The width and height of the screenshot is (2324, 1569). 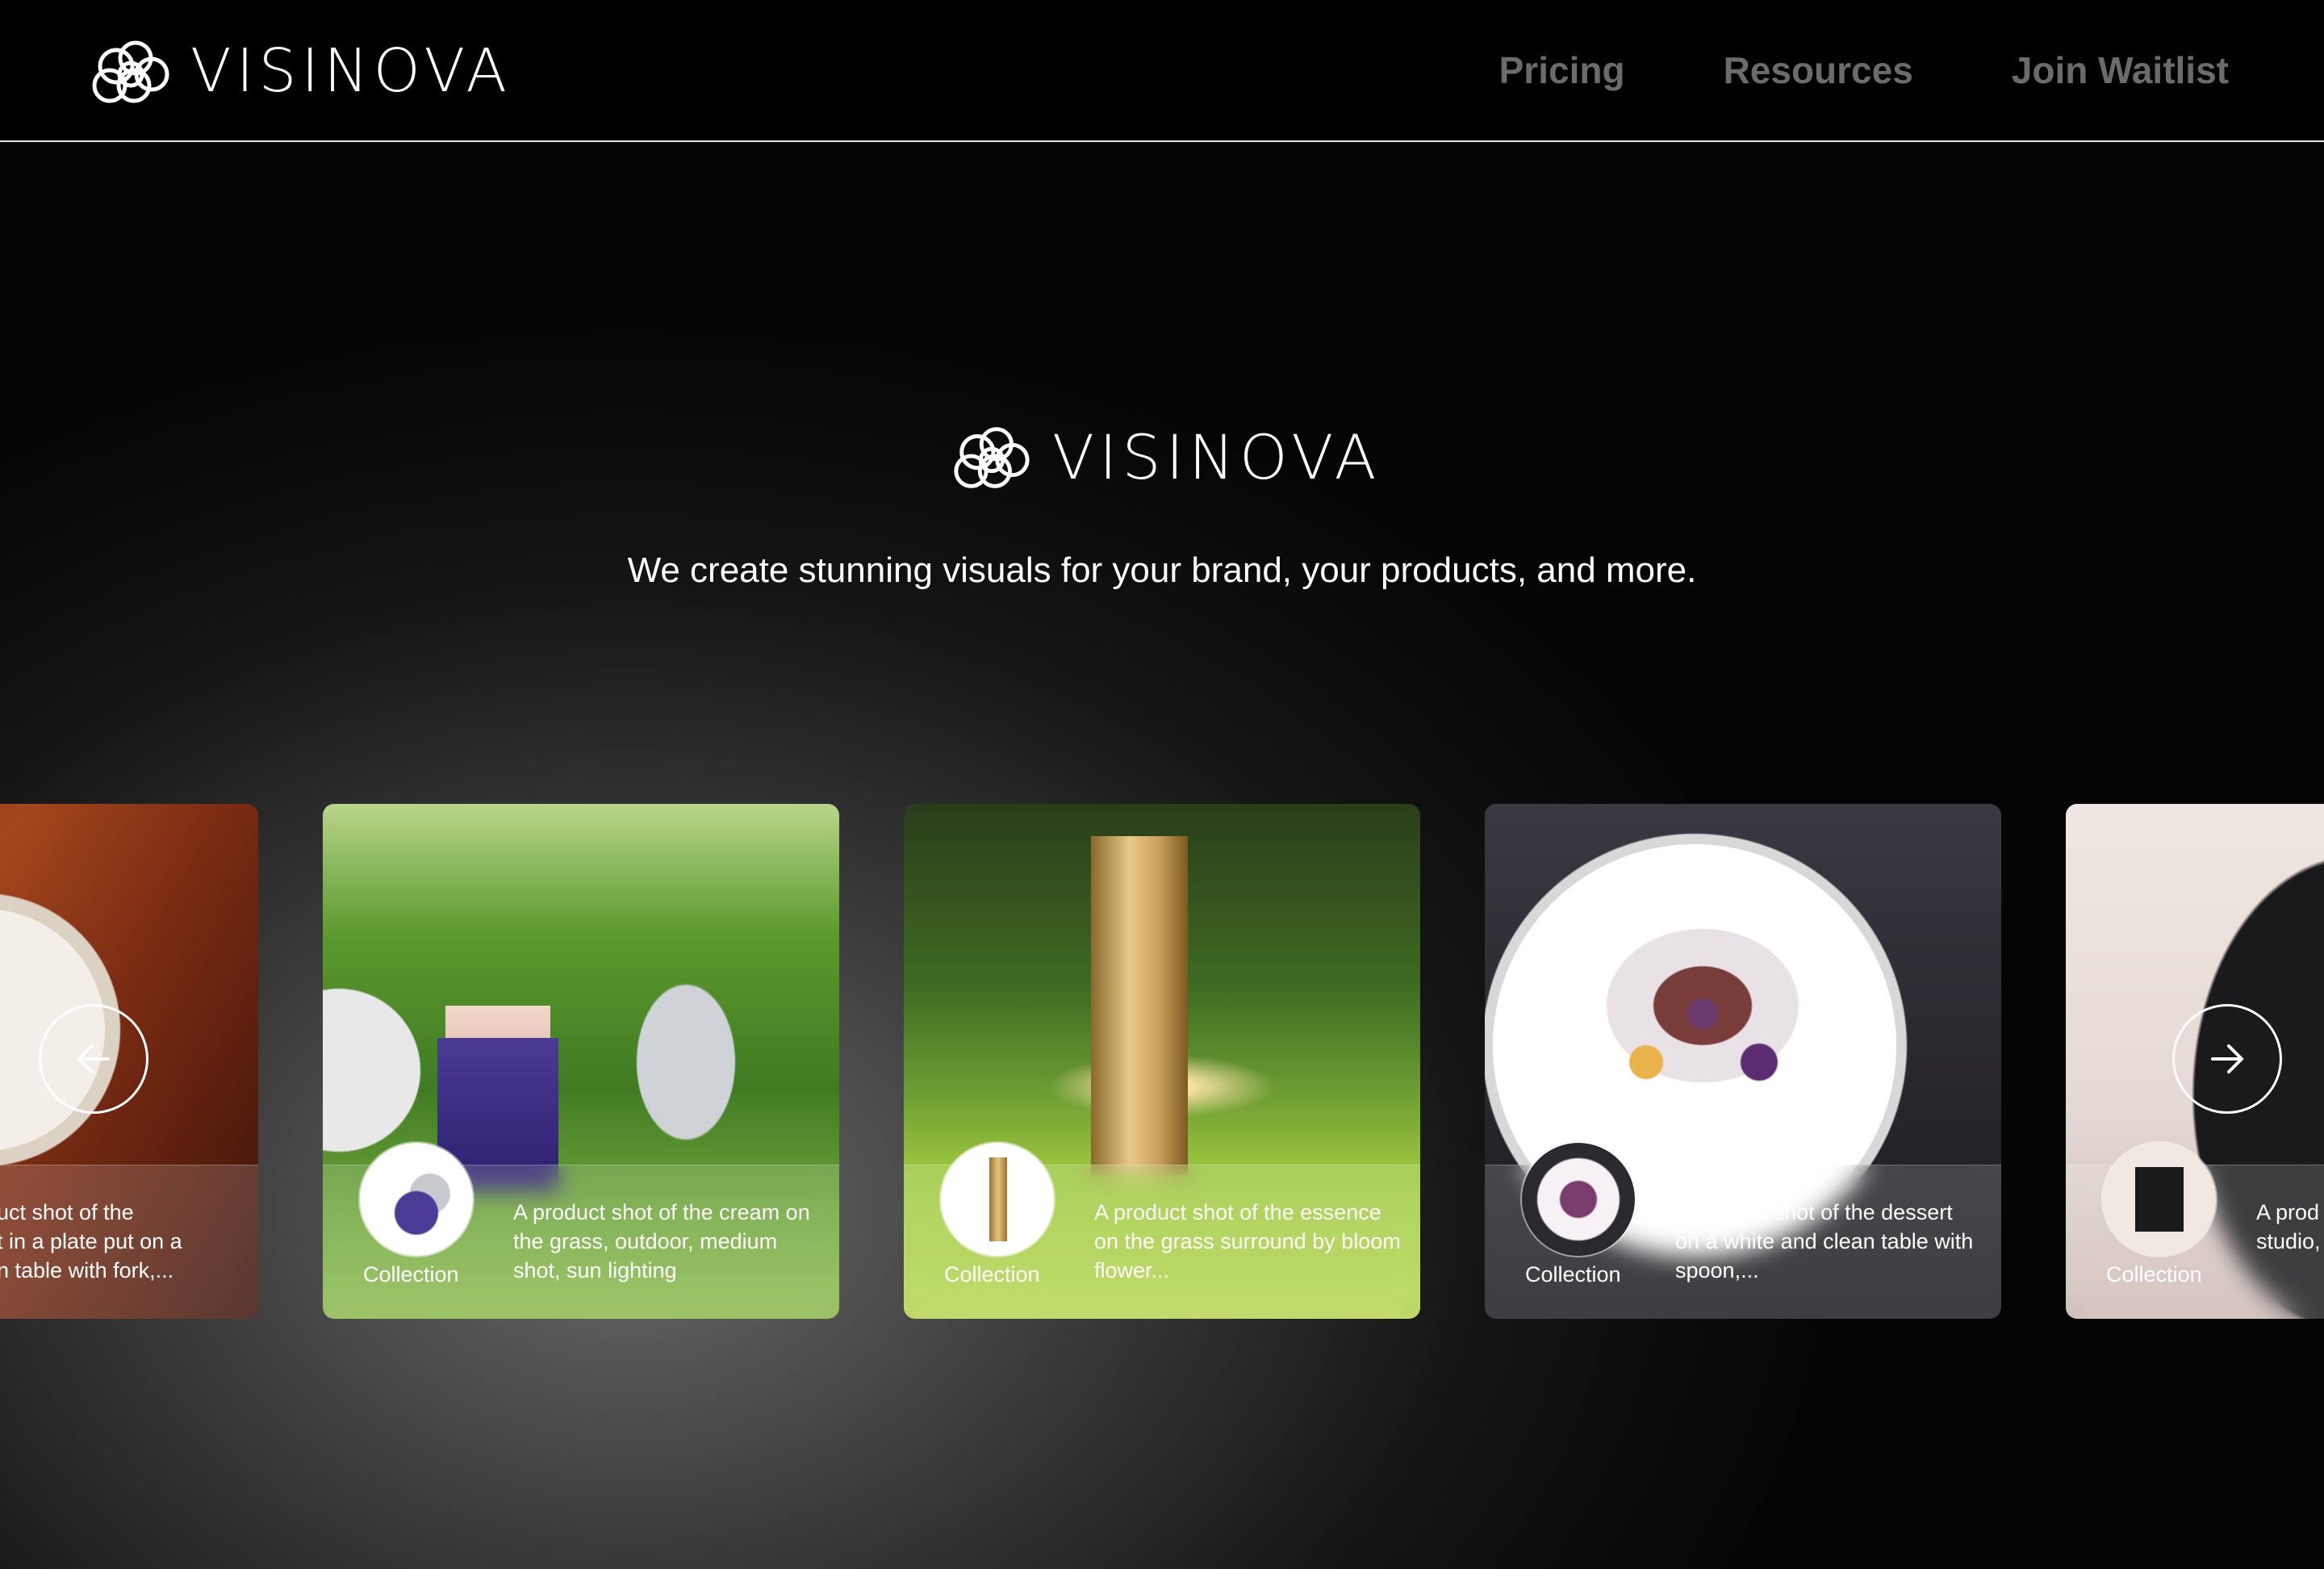 I want to click on carousel-prev-button, so click(x=93, y=1059).